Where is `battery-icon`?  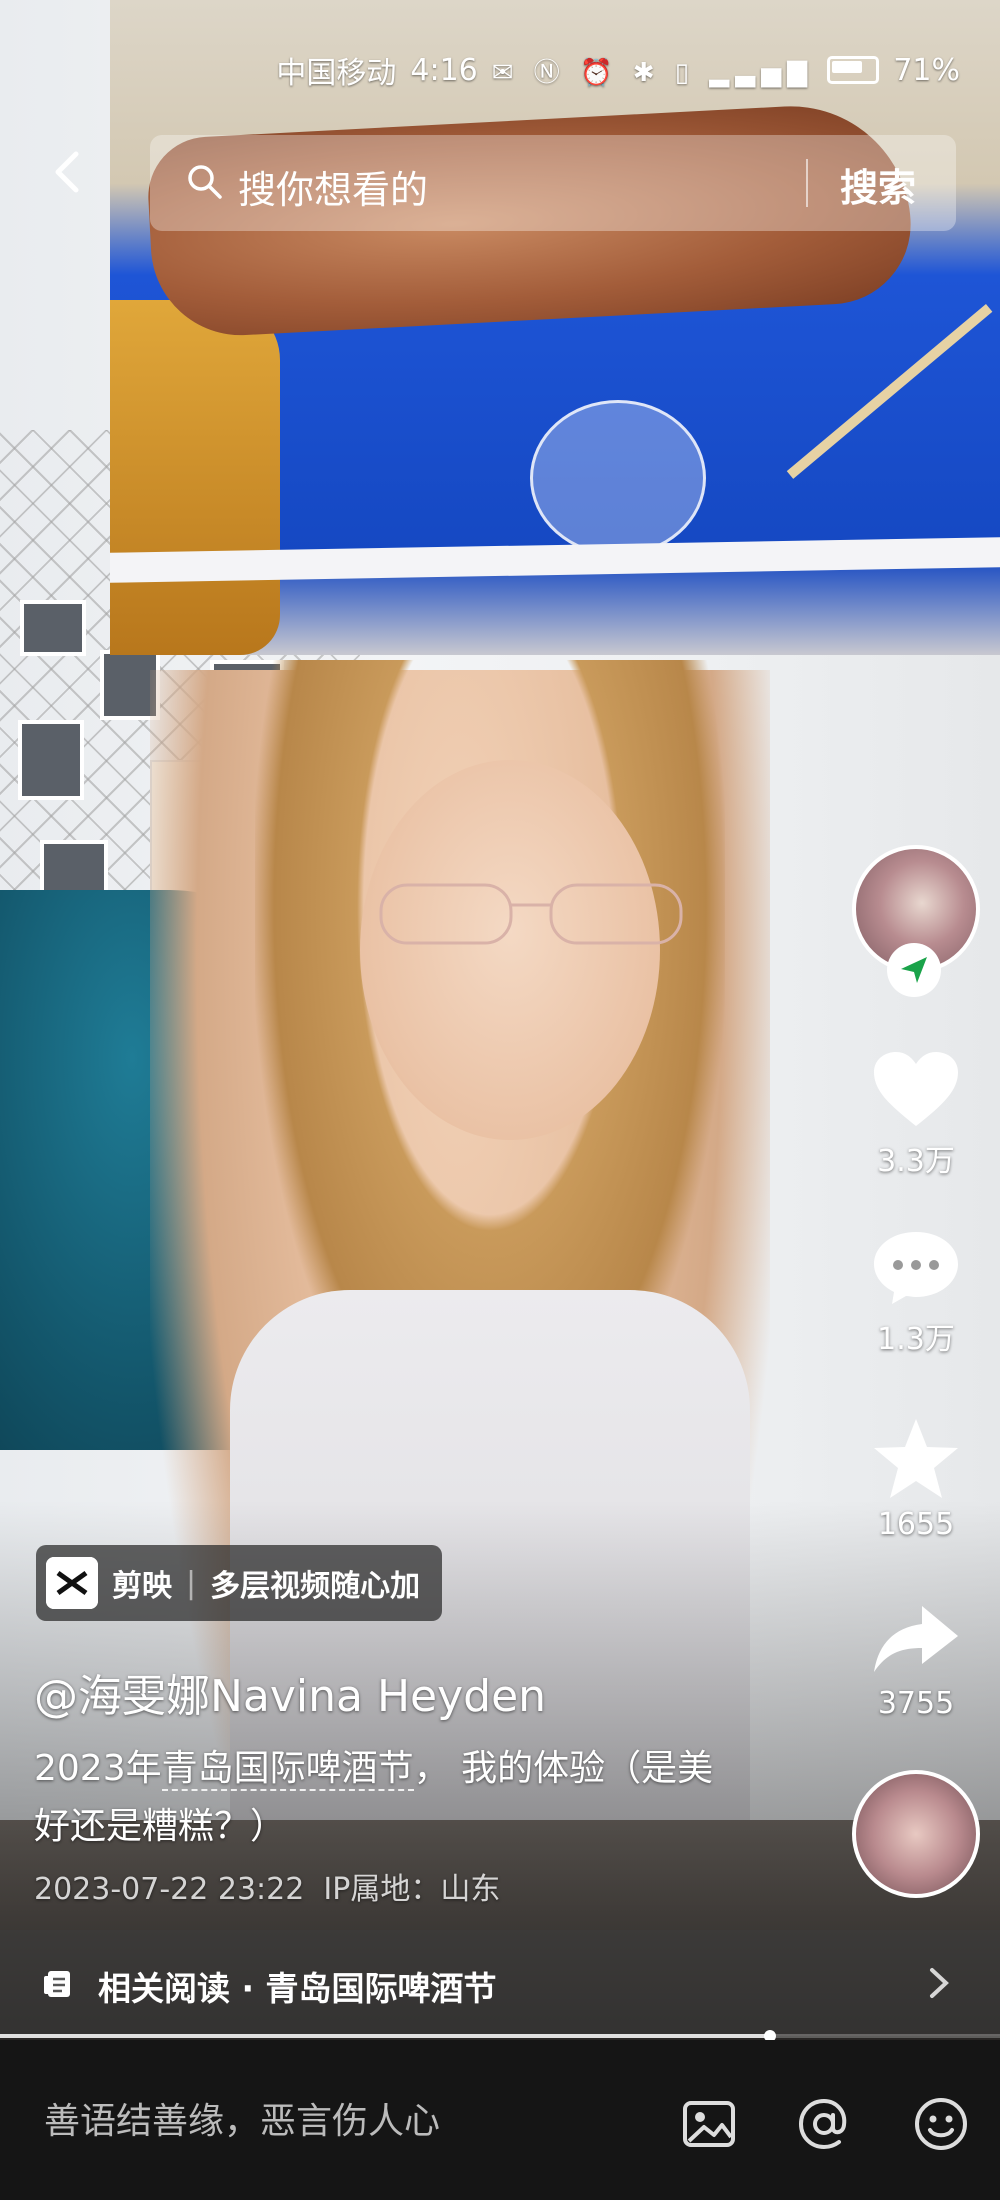
battery-icon is located at coordinates (853, 70).